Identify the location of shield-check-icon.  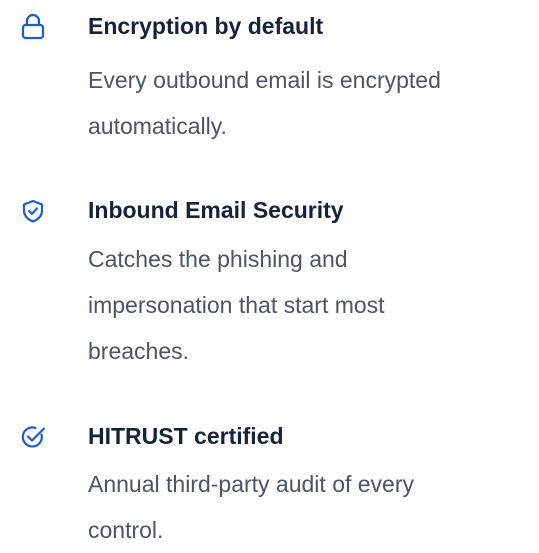
(33, 211).